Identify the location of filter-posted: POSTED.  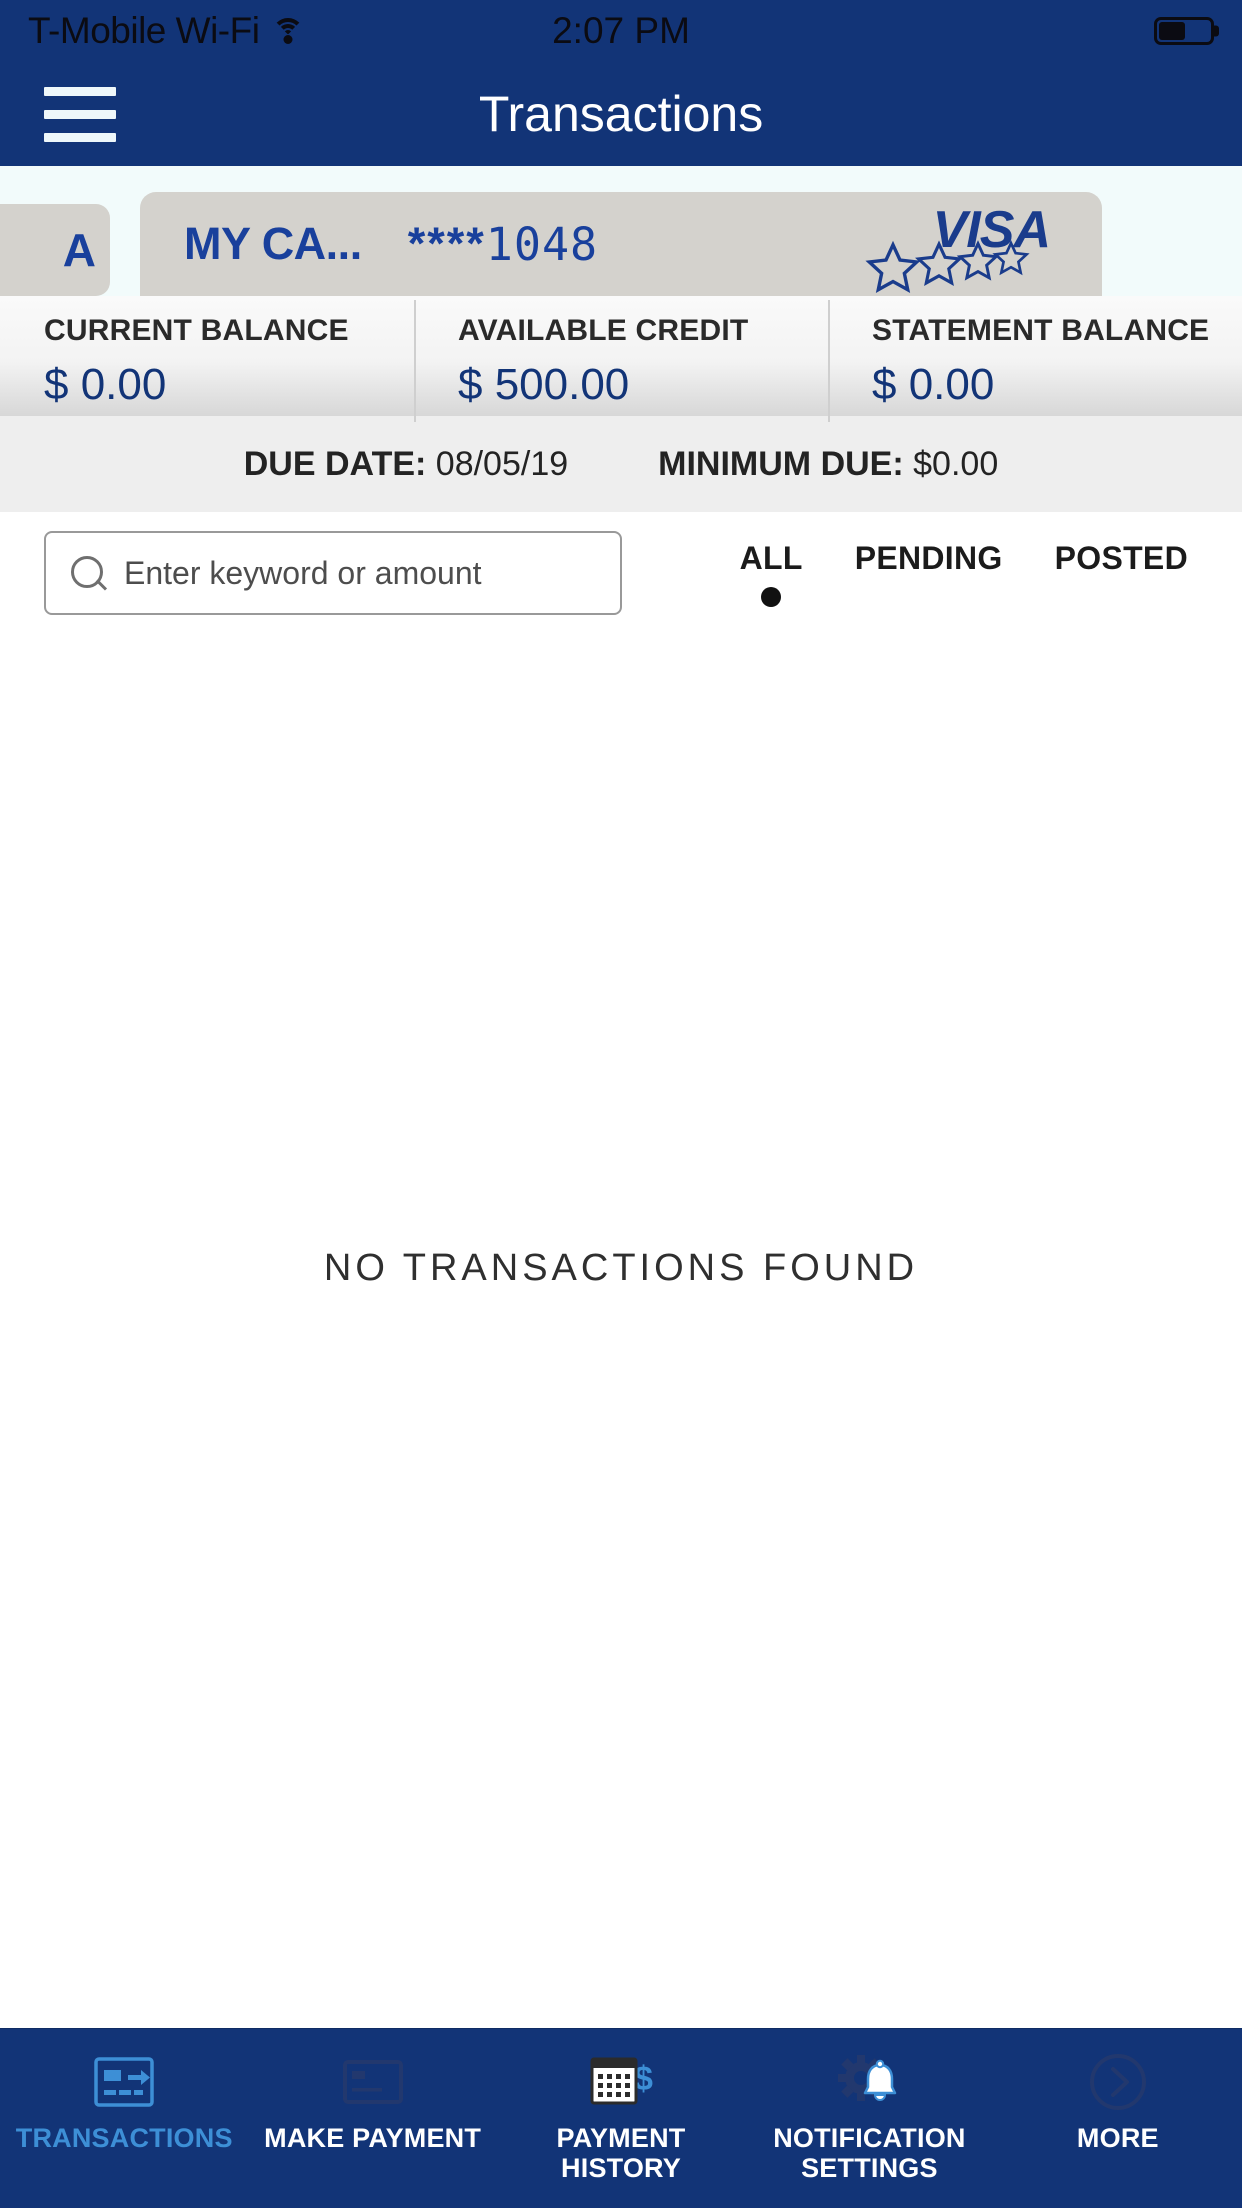
(1121, 573).